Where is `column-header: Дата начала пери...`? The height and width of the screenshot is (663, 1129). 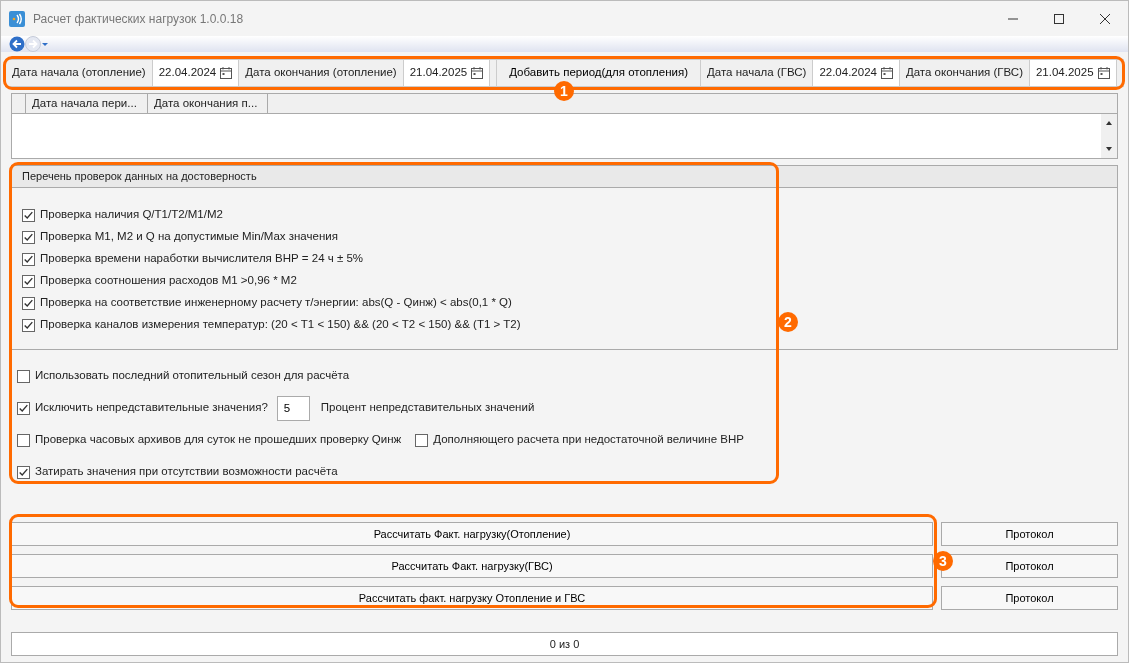 column-header: Дата начала пери... is located at coordinates (87, 103).